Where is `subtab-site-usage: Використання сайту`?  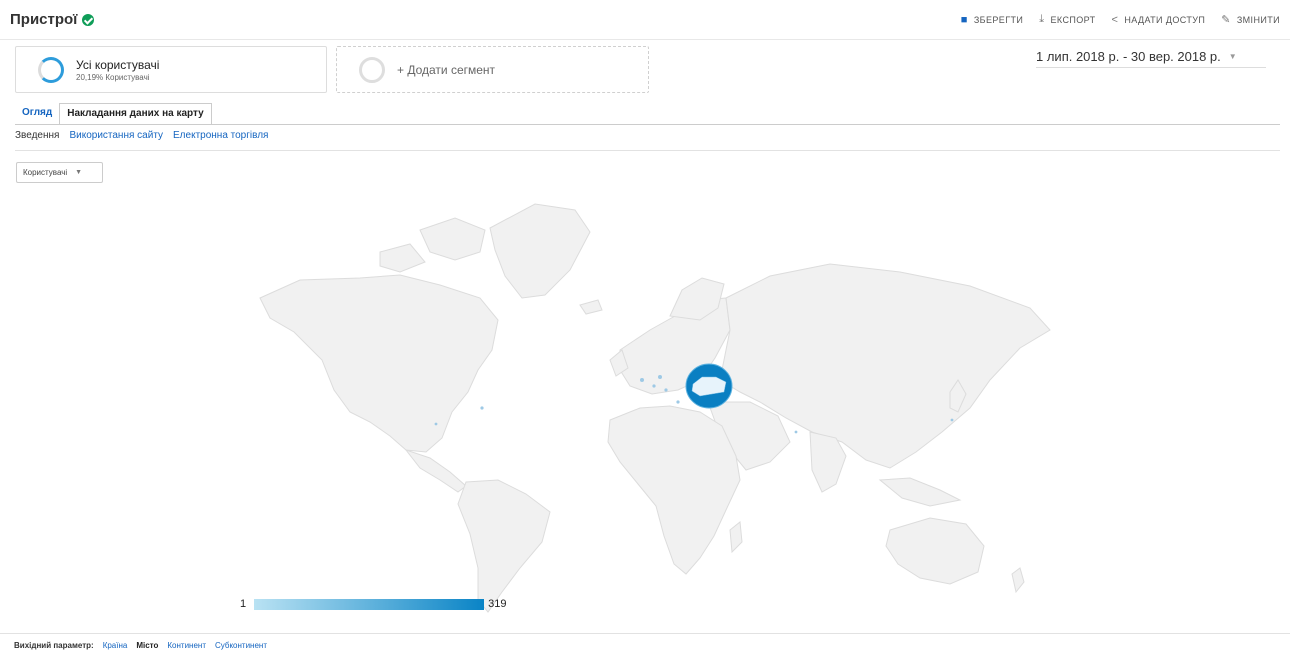
subtab-site-usage: Використання сайту is located at coordinates (116, 135).